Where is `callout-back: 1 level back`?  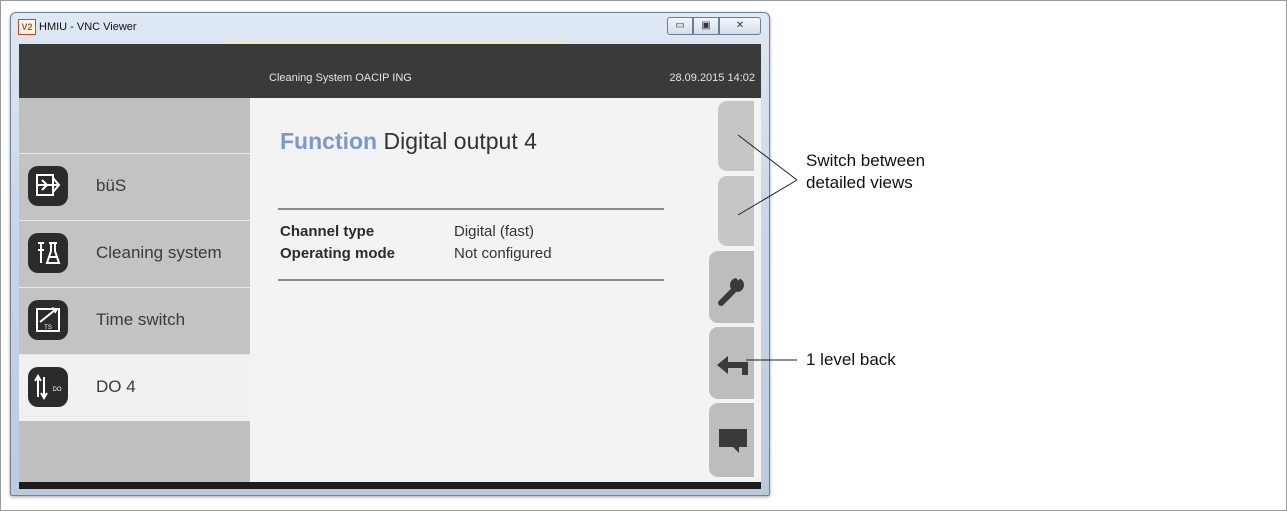 callout-back: 1 level back is located at coordinates (851, 359).